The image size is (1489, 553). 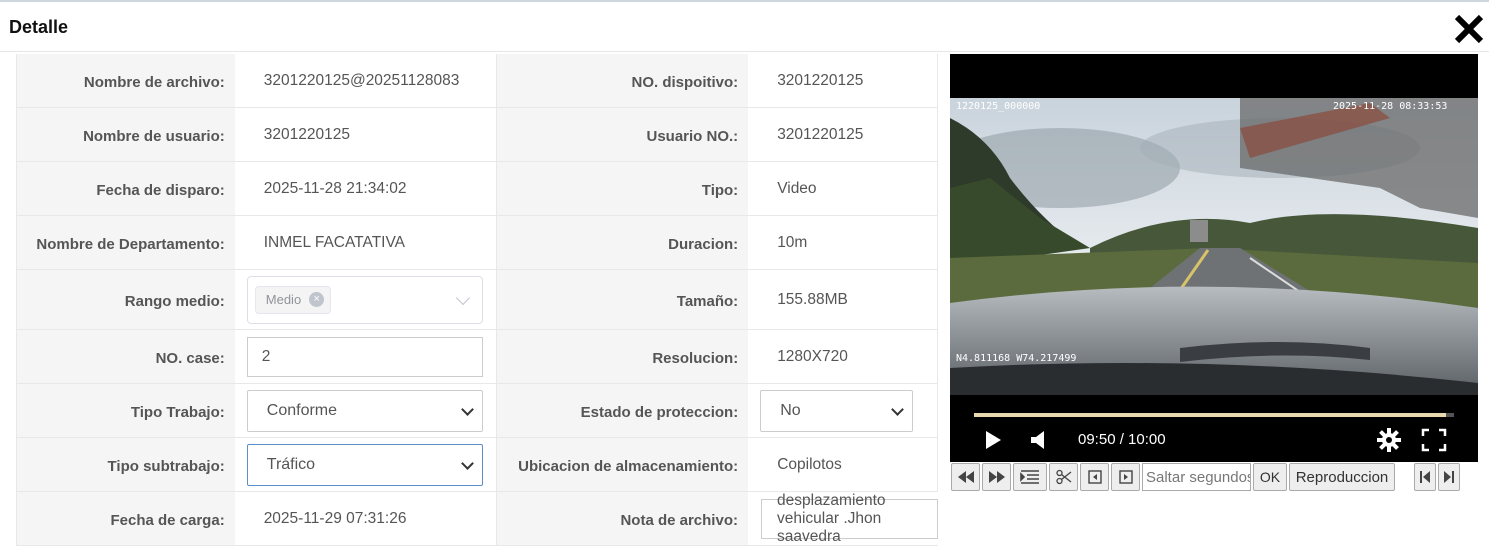 What do you see at coordinates (623, 356) in the screenshot?
I see `field-label: Resolucion:` at bounding box center [623, 356].